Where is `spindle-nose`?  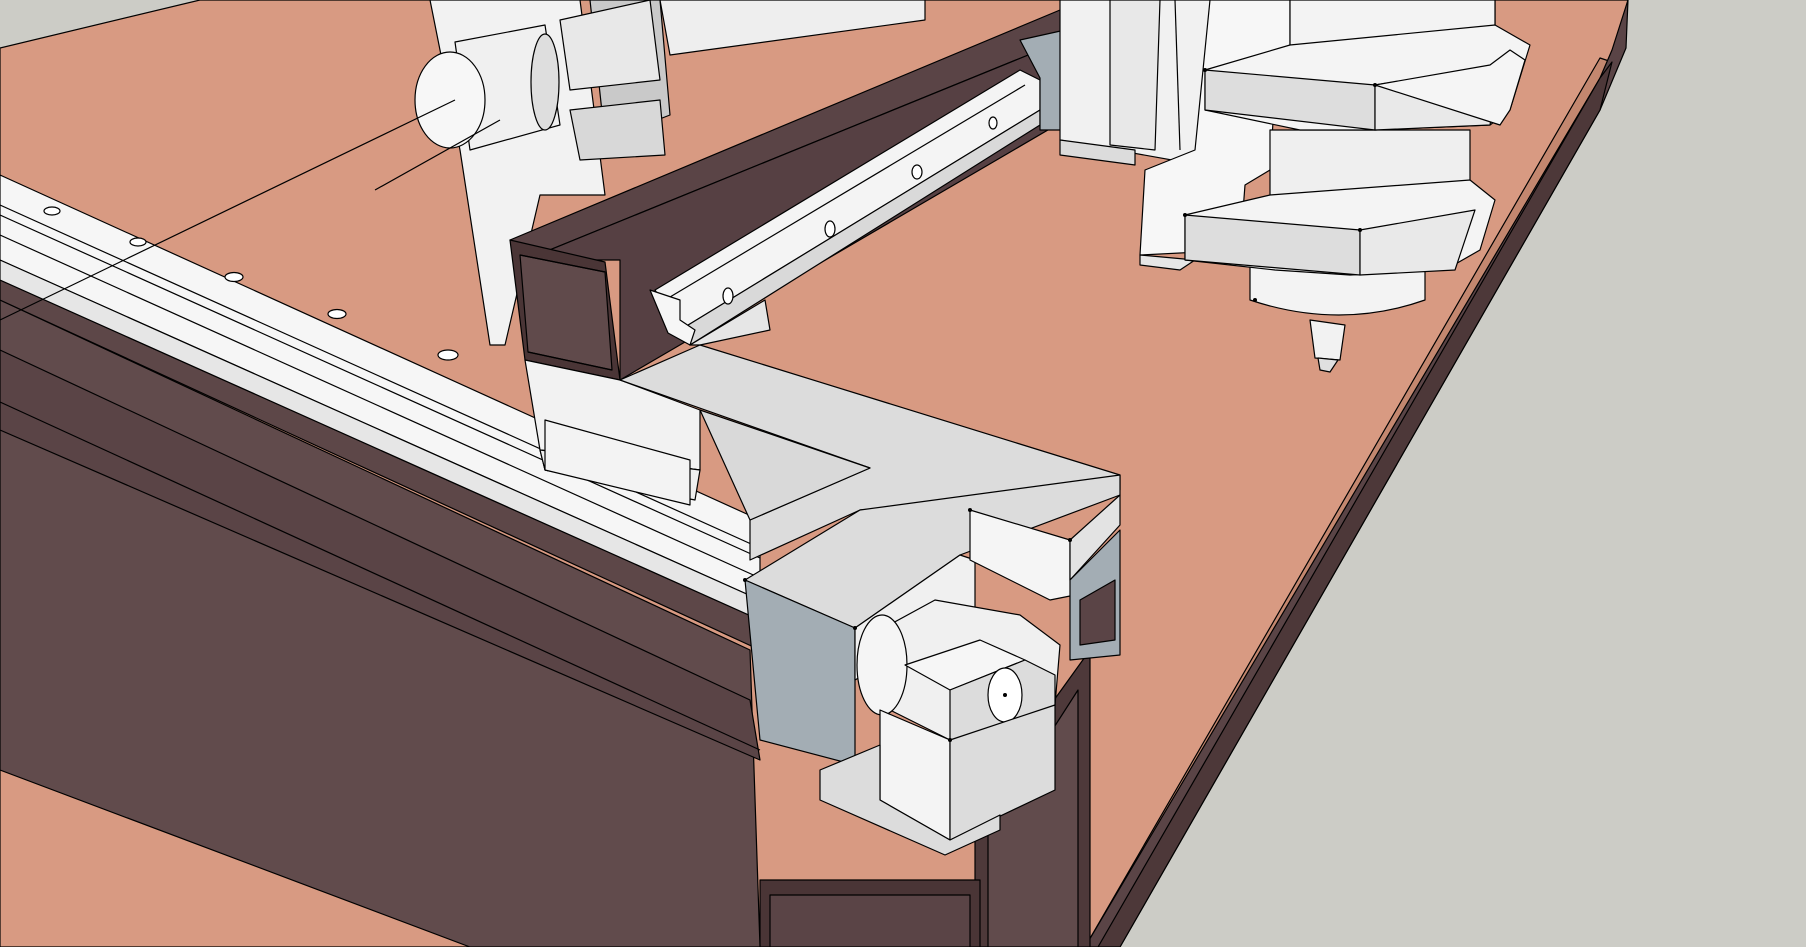
spindle-nose is located at coordinates (1327, 340).